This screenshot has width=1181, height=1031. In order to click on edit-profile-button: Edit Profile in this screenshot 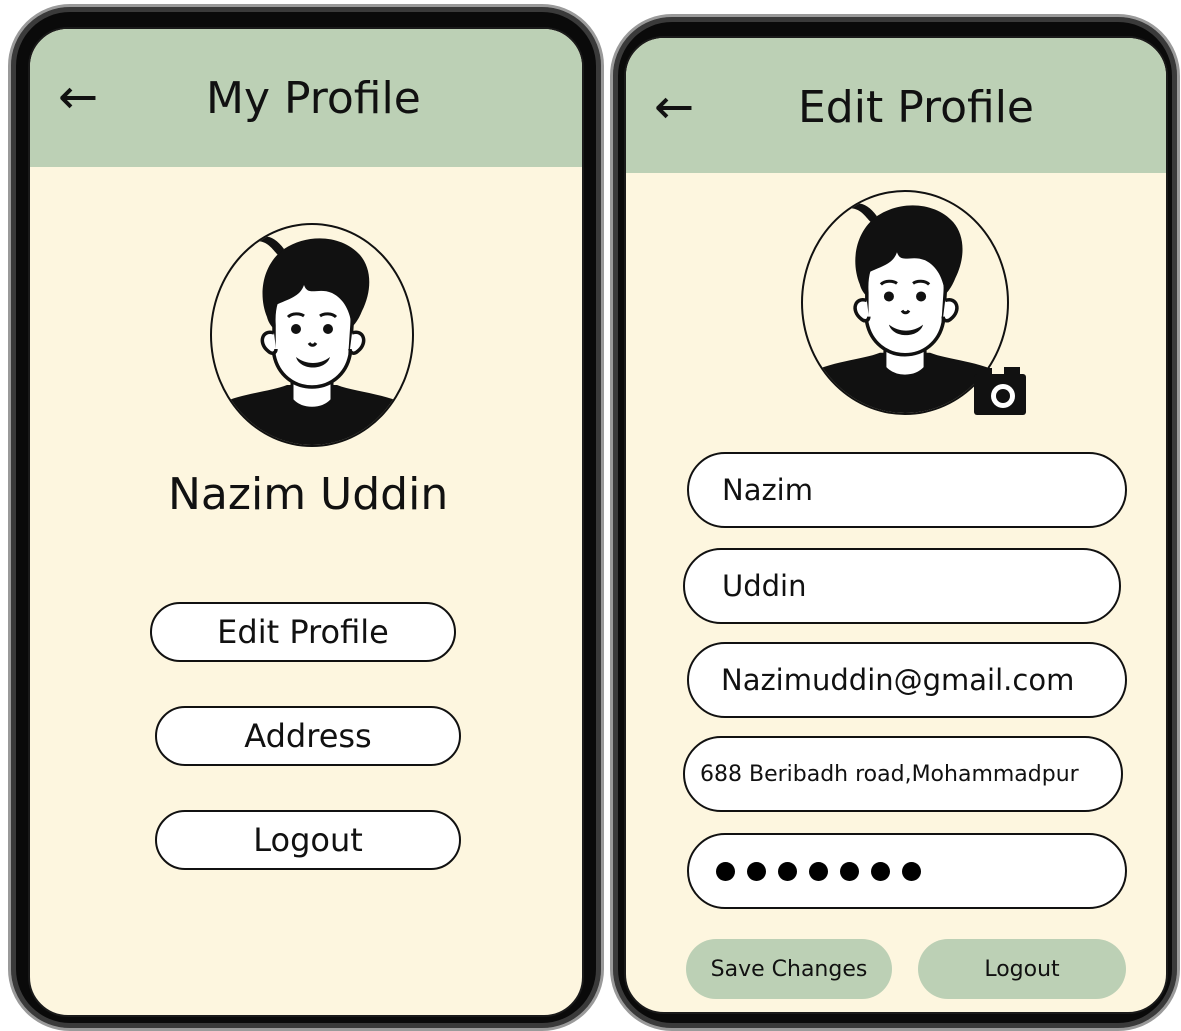, I will do `click(303, 632)`.